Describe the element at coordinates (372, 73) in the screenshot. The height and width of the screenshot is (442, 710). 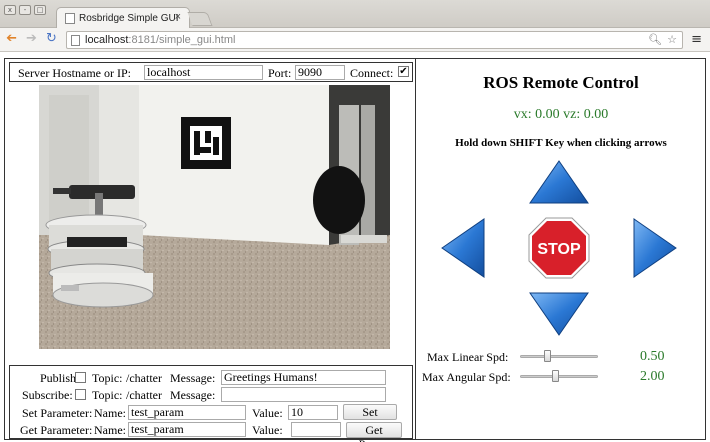
I see `connect-label: Connect:` at that location.